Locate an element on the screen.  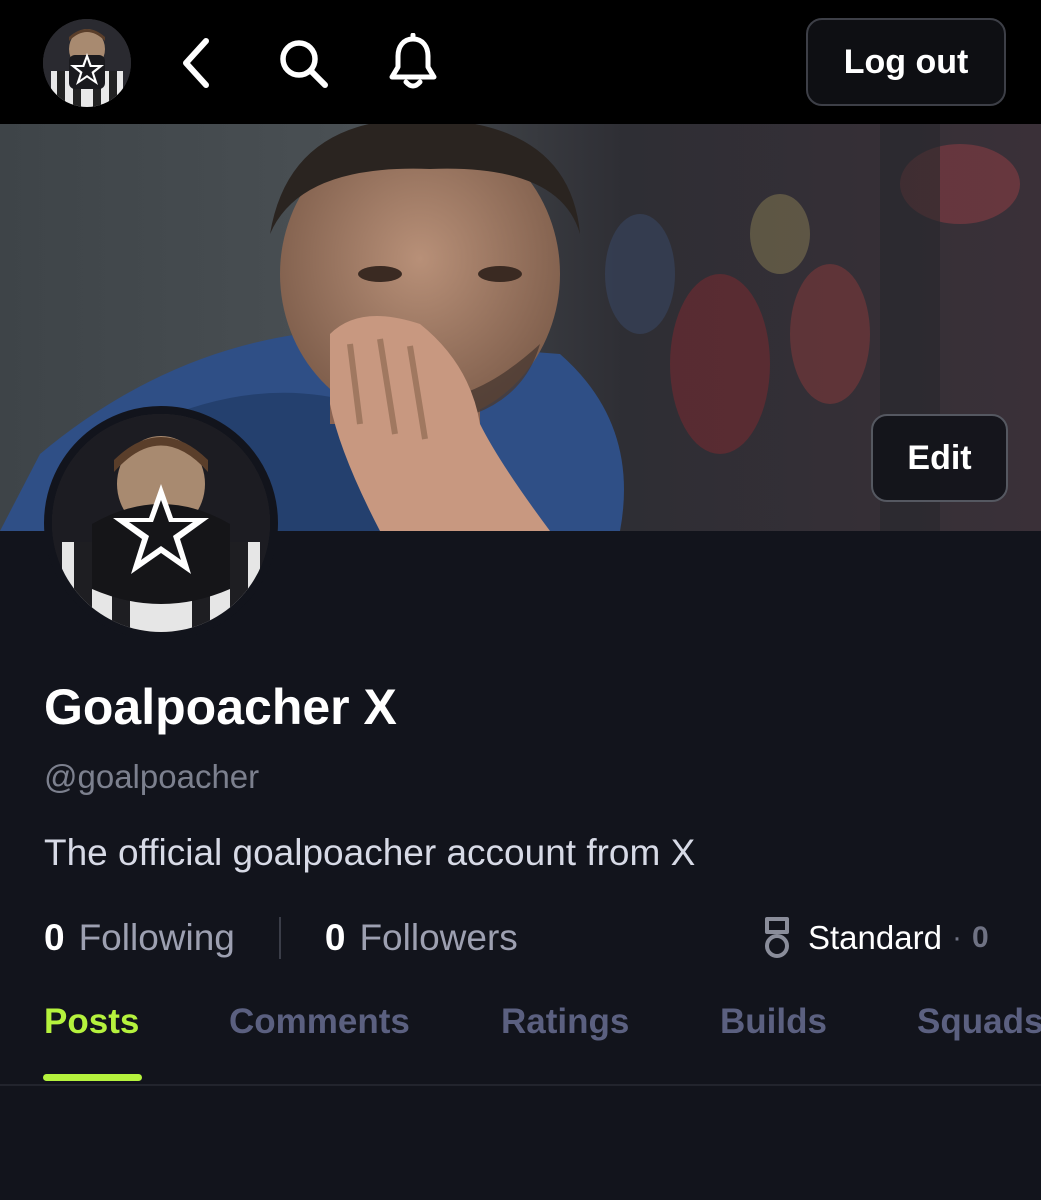
search-icon is located at coordinates (304, 64).